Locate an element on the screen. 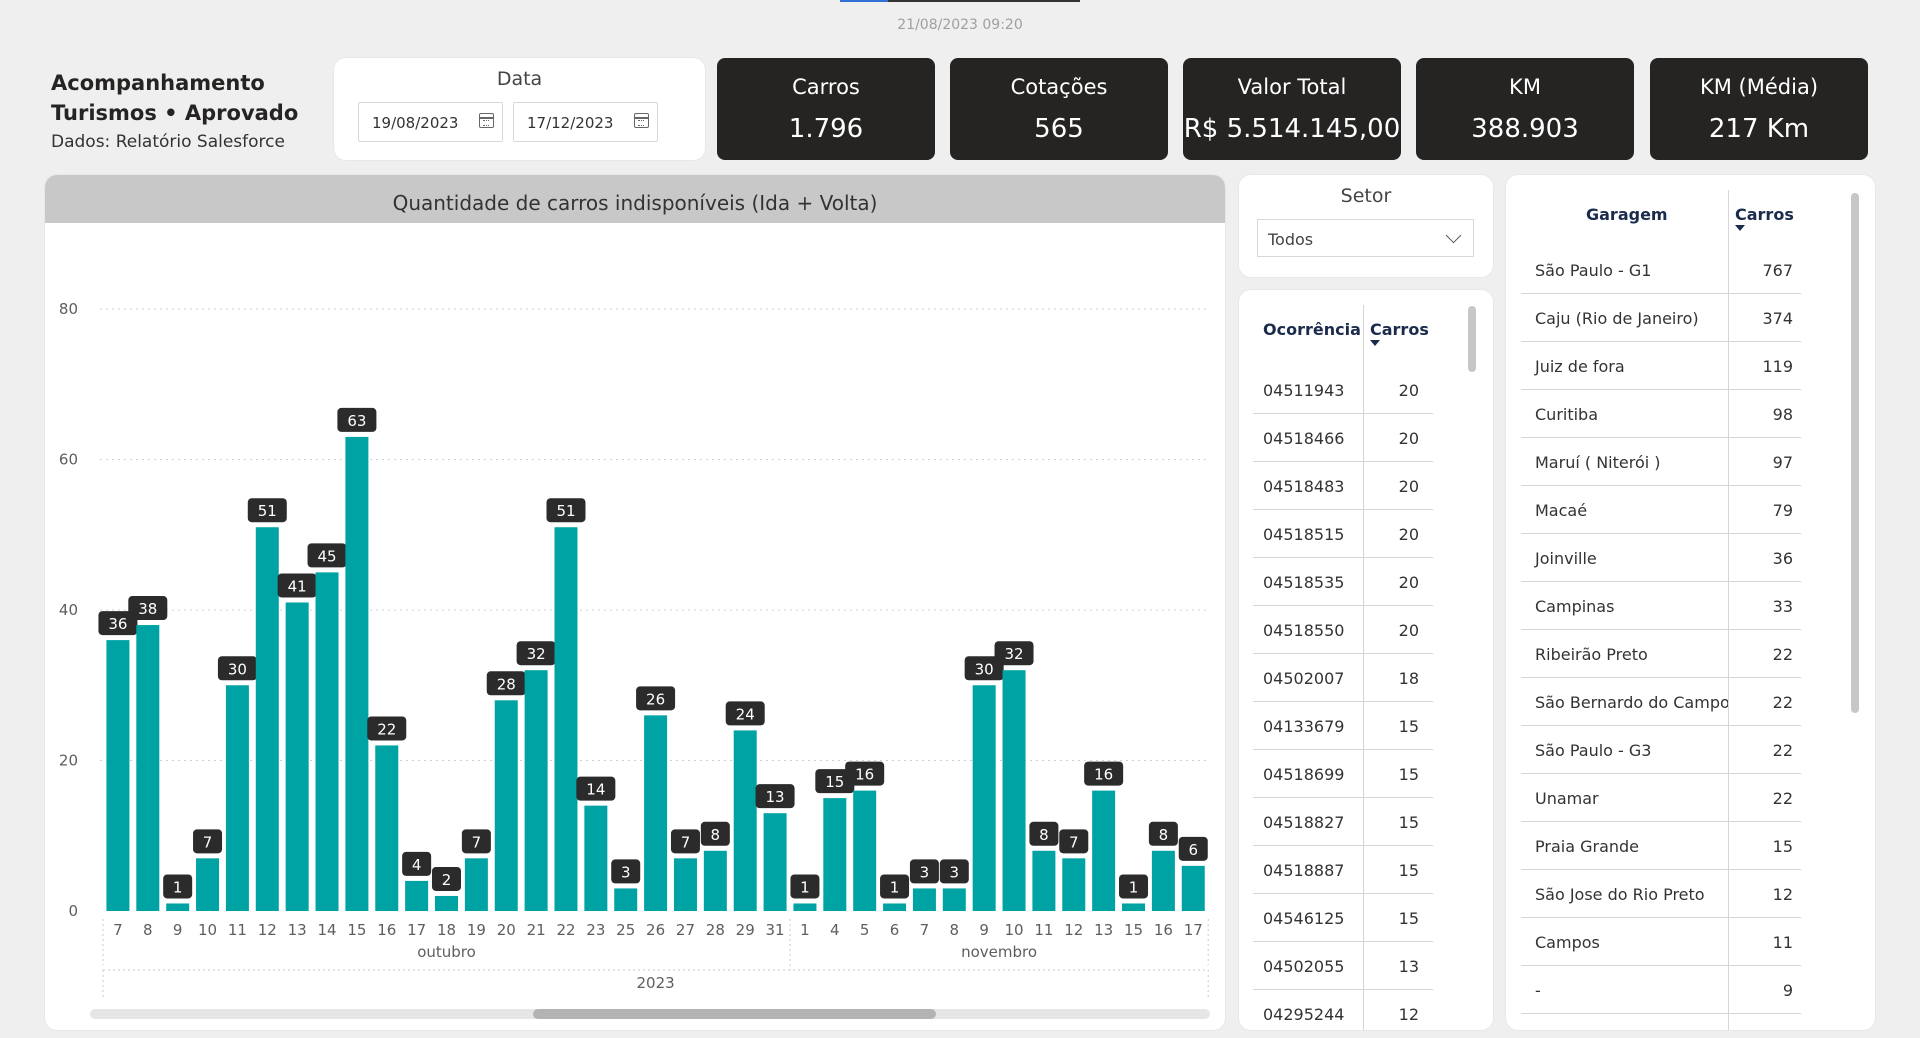 The height and width of the screenshot is (1038, 1920). year-label: 2023 is located at coordinates (656, 983).